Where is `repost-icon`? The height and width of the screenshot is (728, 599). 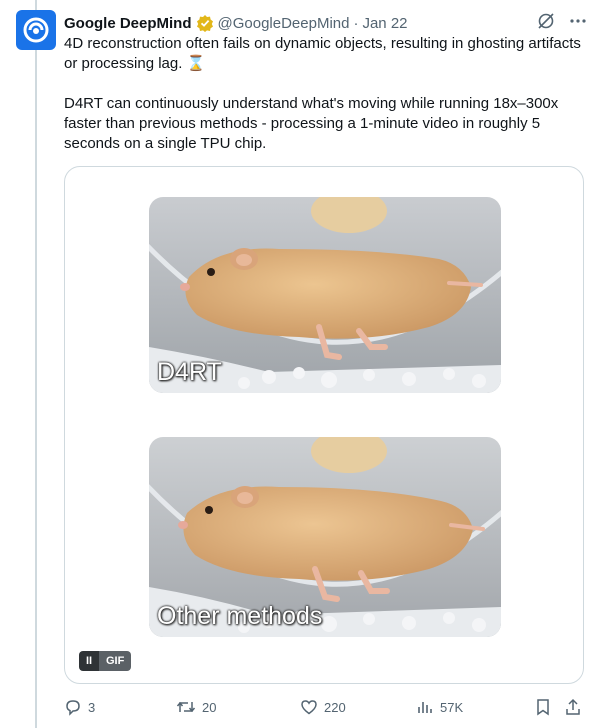
repost-icon is located at coordinates (186, 707).